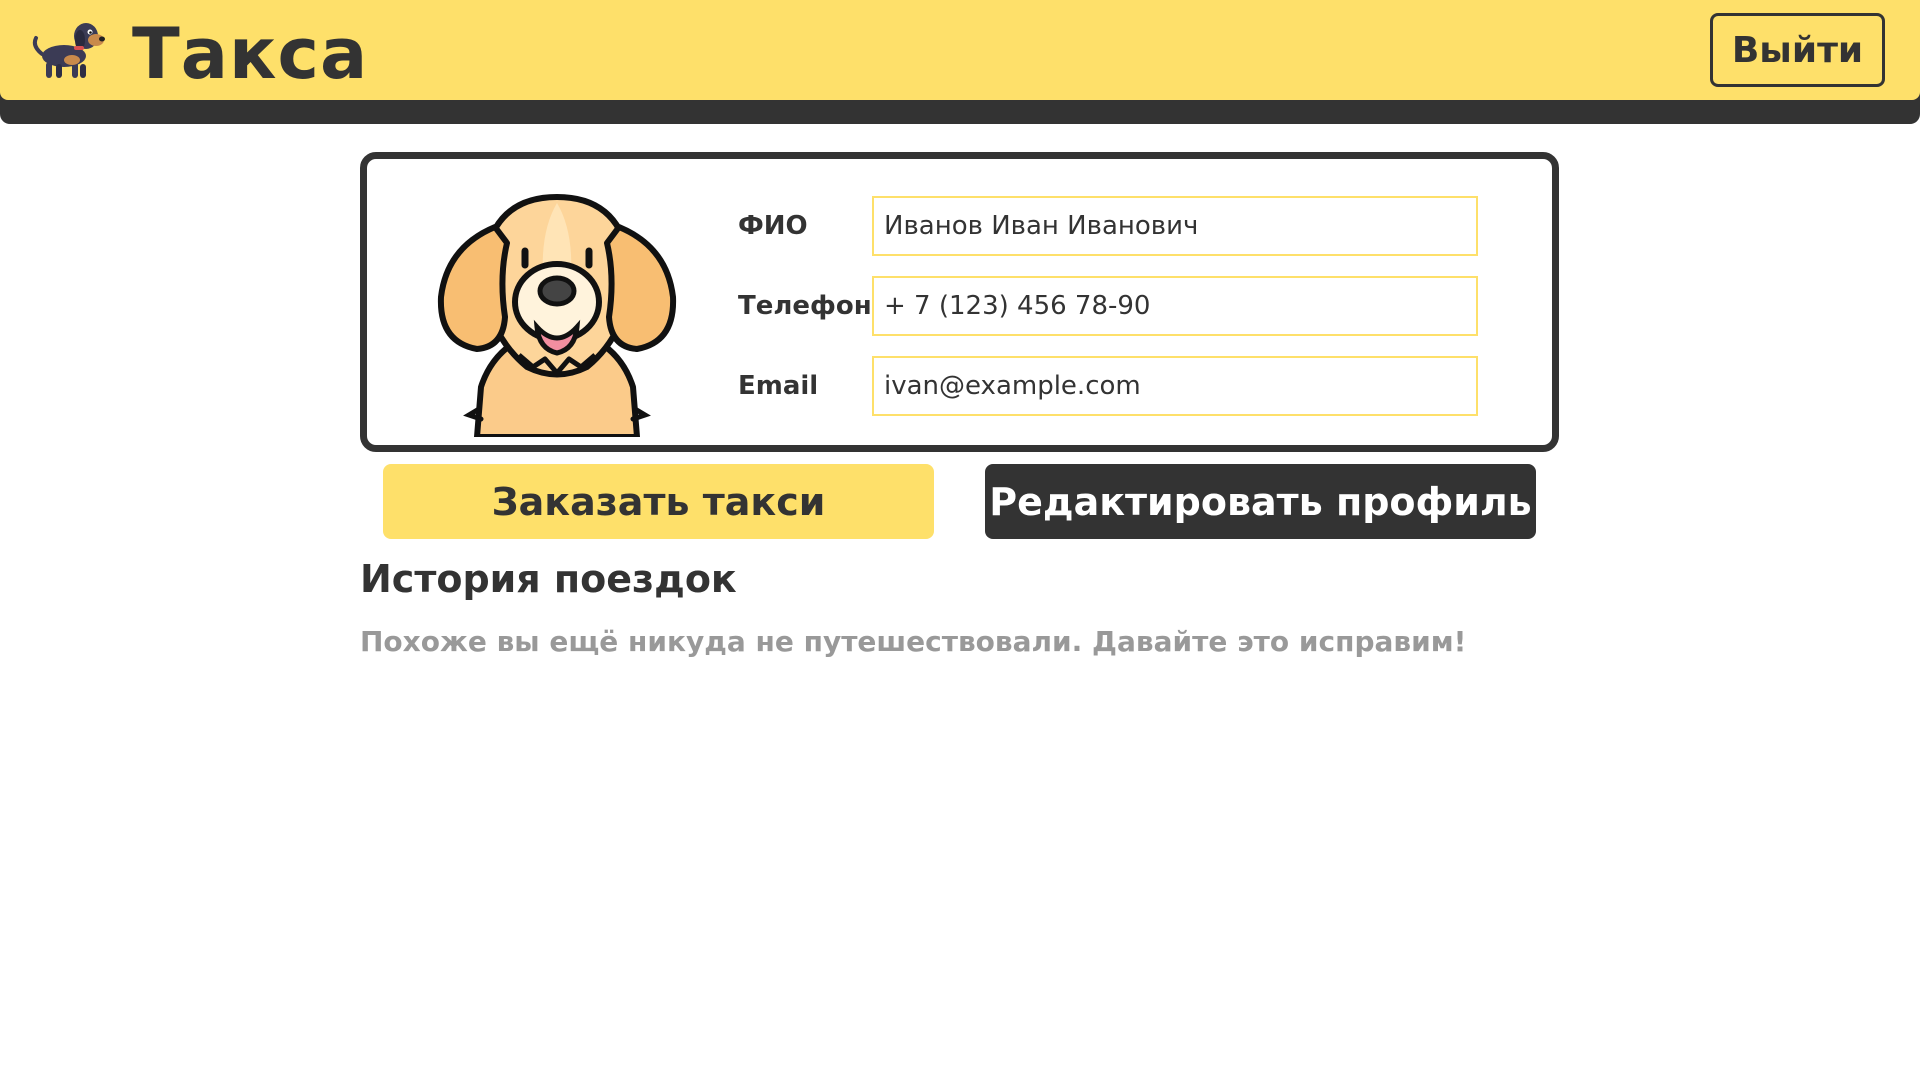 The height and width of the screenshot is (1080, 1920). What do you see at coordinates (658, 501) in the screenshot?
I see `order-taxi-button: Заказать такси` at bounding box center [658, 501].